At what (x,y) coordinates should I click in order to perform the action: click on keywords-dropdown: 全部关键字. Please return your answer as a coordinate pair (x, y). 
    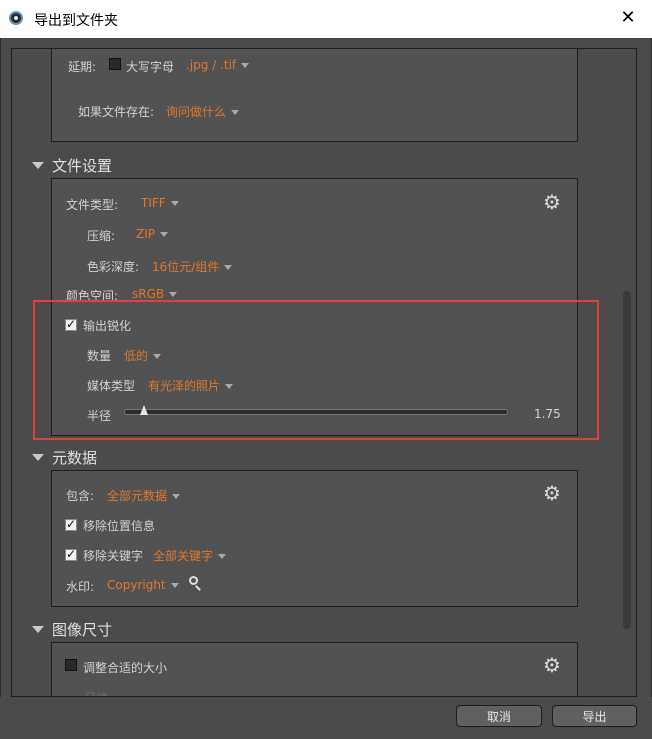
    Looking at the image, I should click on (190, 555).